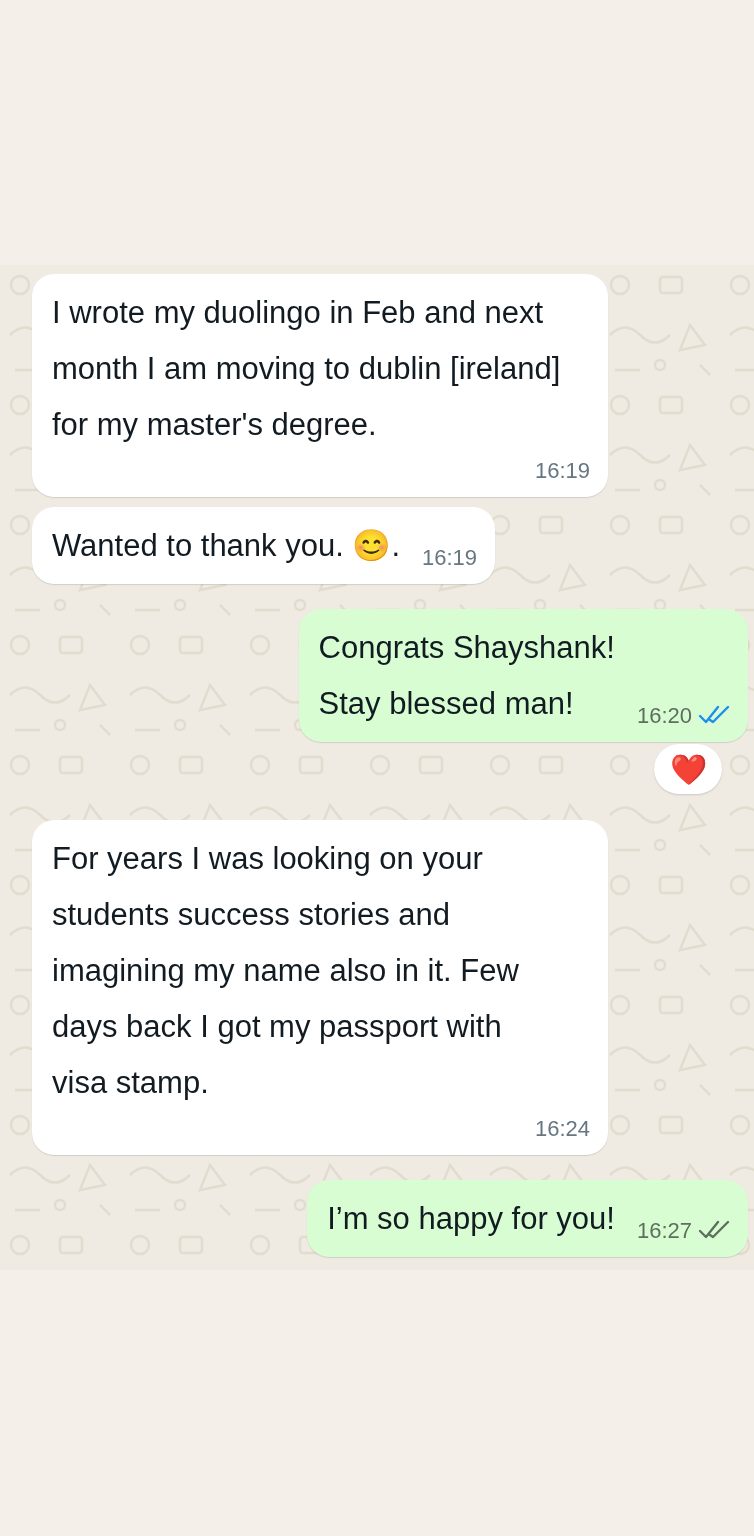 This screenshot has height=1536, width=754. I want to click on message-text: I’m so happy for you!, so click(471, 1219).